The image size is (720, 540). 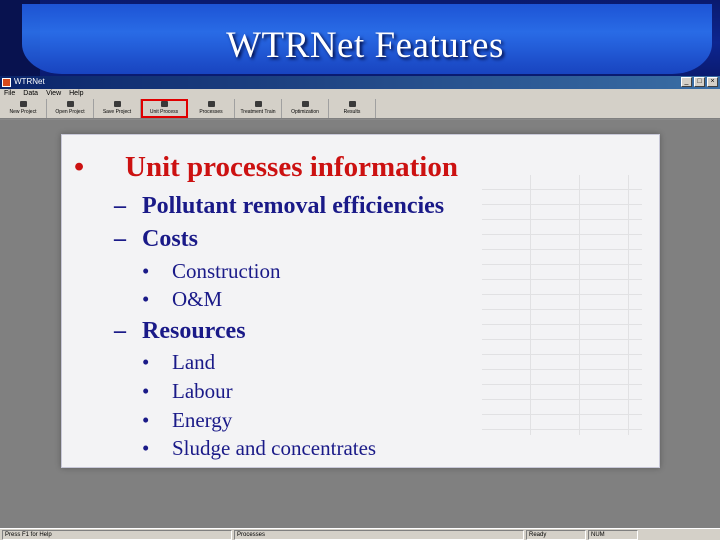 I want to click on statusbar: Press F1 for Help Processes Ready NUM, so click(x=360, y=534).